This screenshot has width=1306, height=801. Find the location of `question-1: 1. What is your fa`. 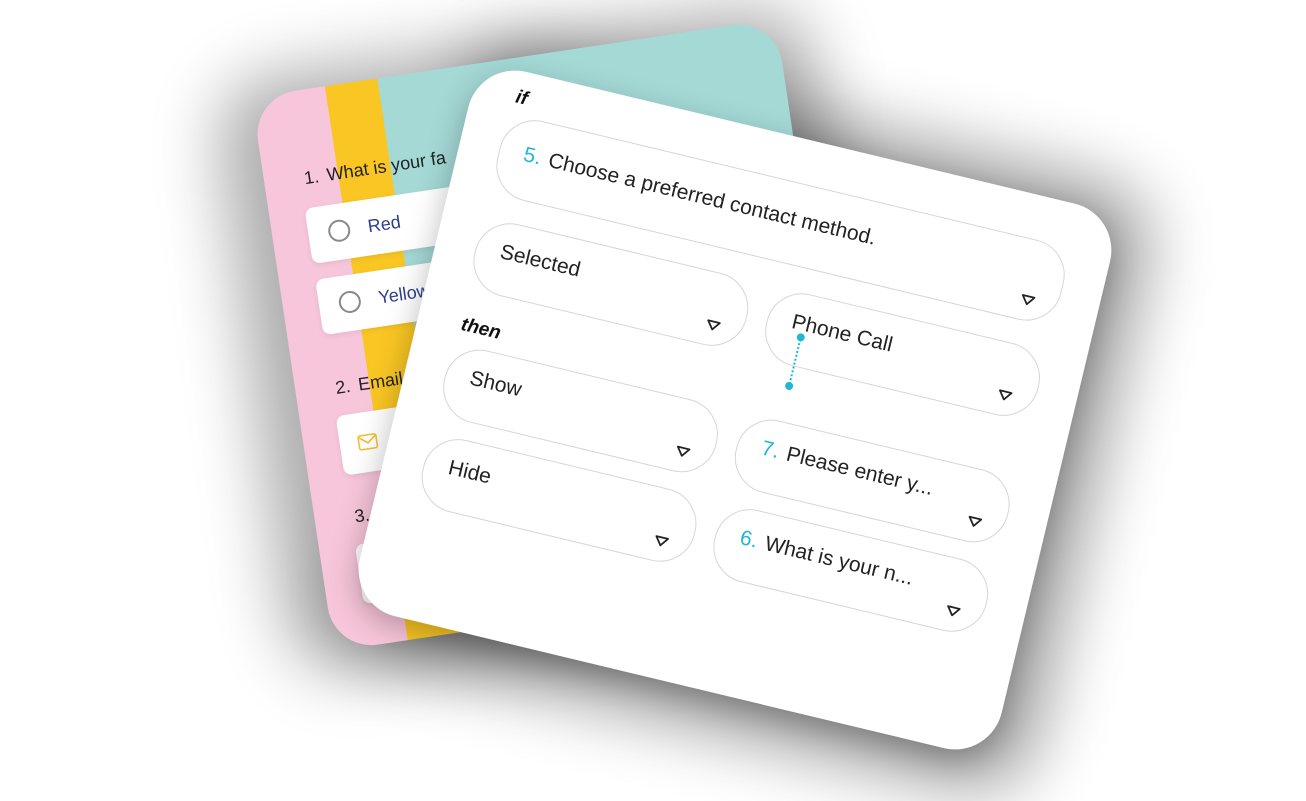

question-1: 1. What is your fa is located at coordinates (375, 168).